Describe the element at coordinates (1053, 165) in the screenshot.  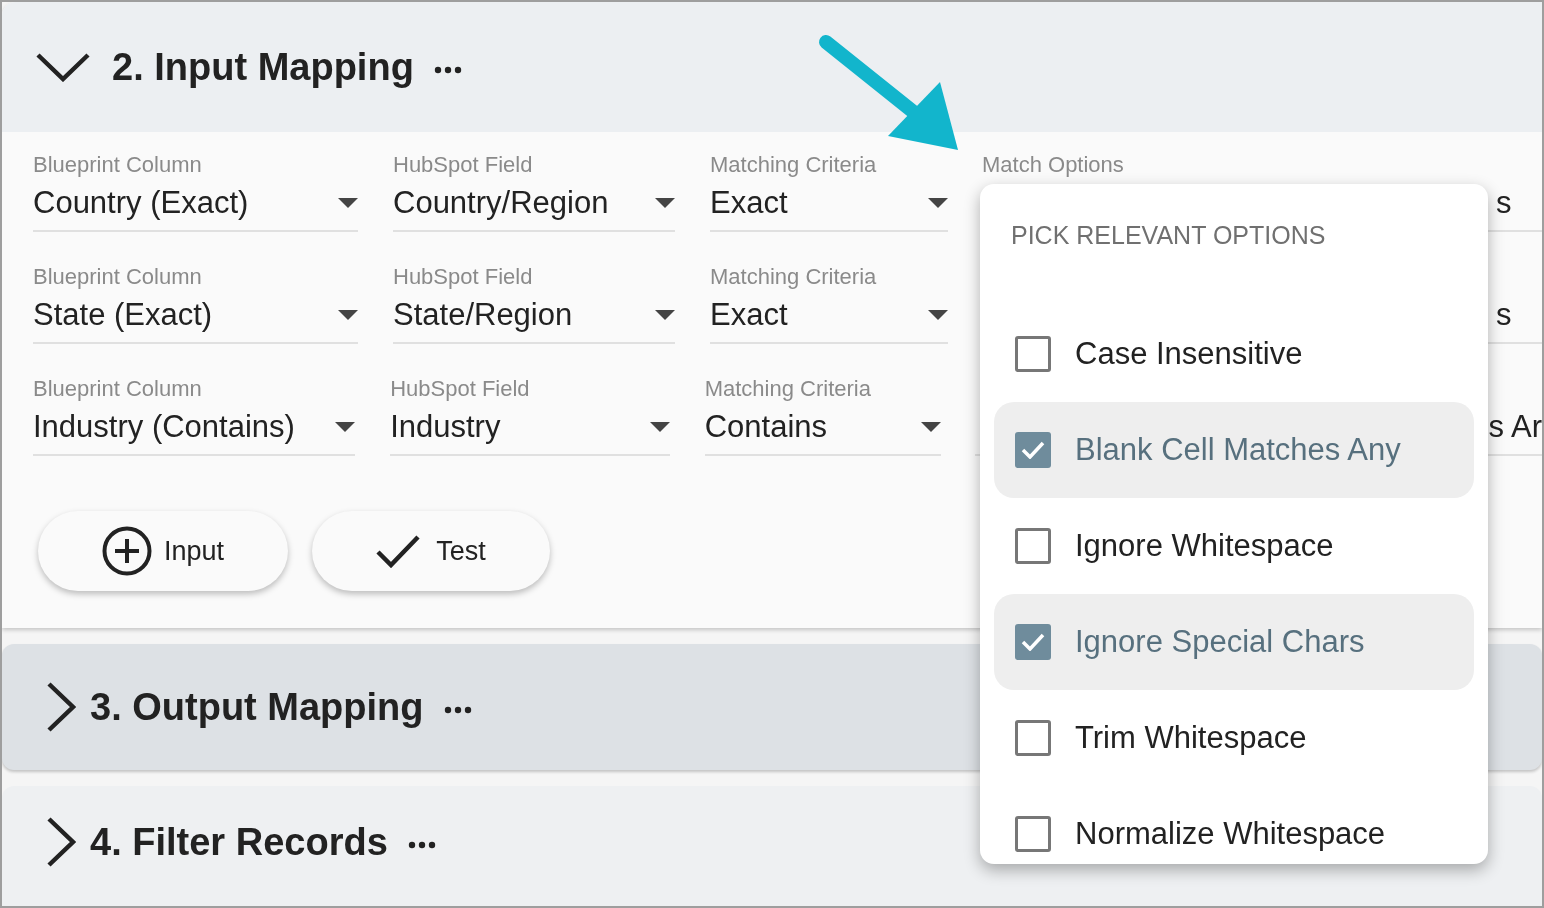
I see `field-label: Match Options` at that location.